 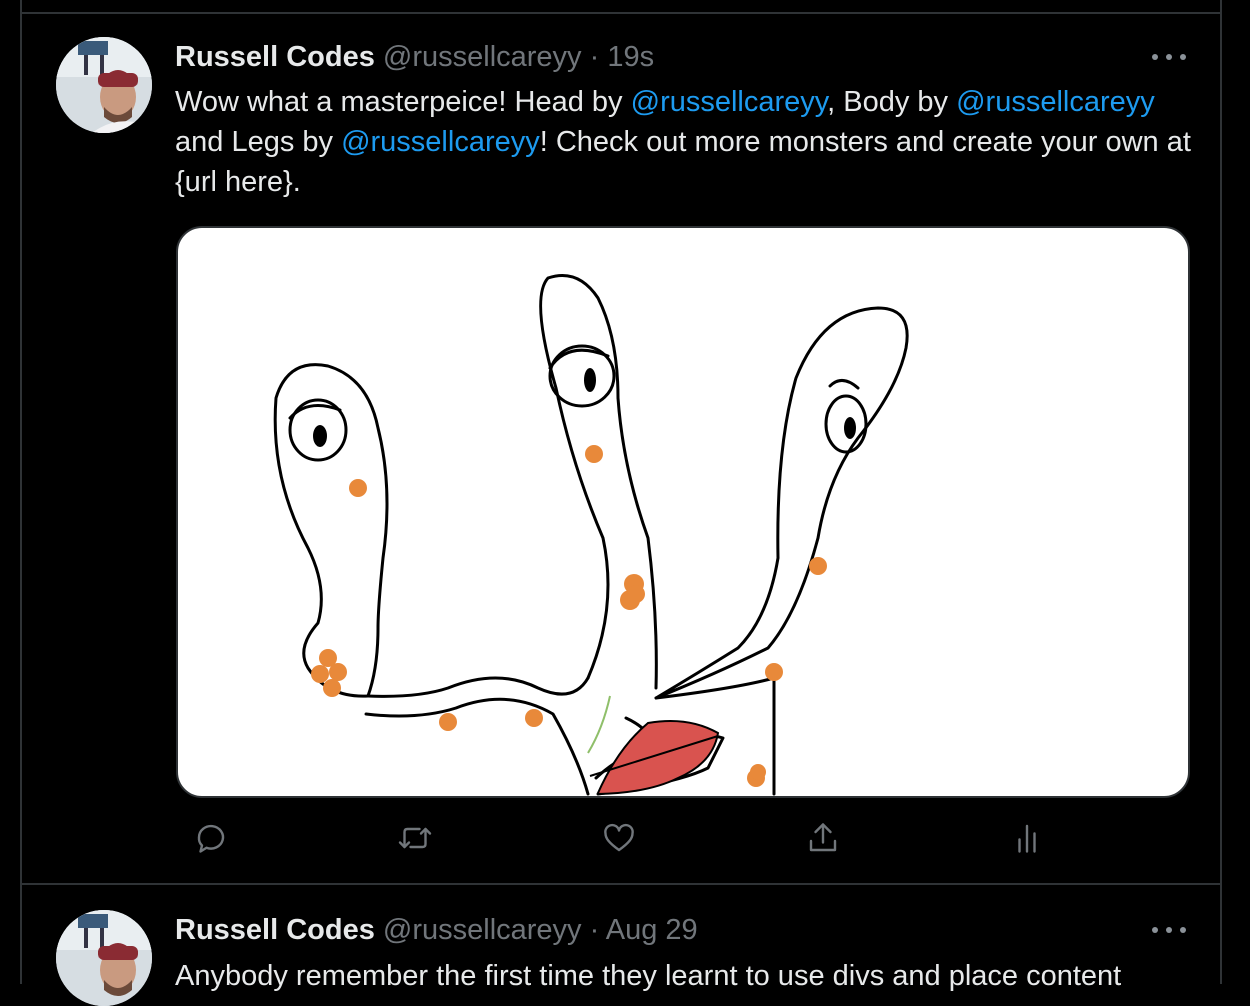 I want to click on reply-icon, so click(x=211, y=838).